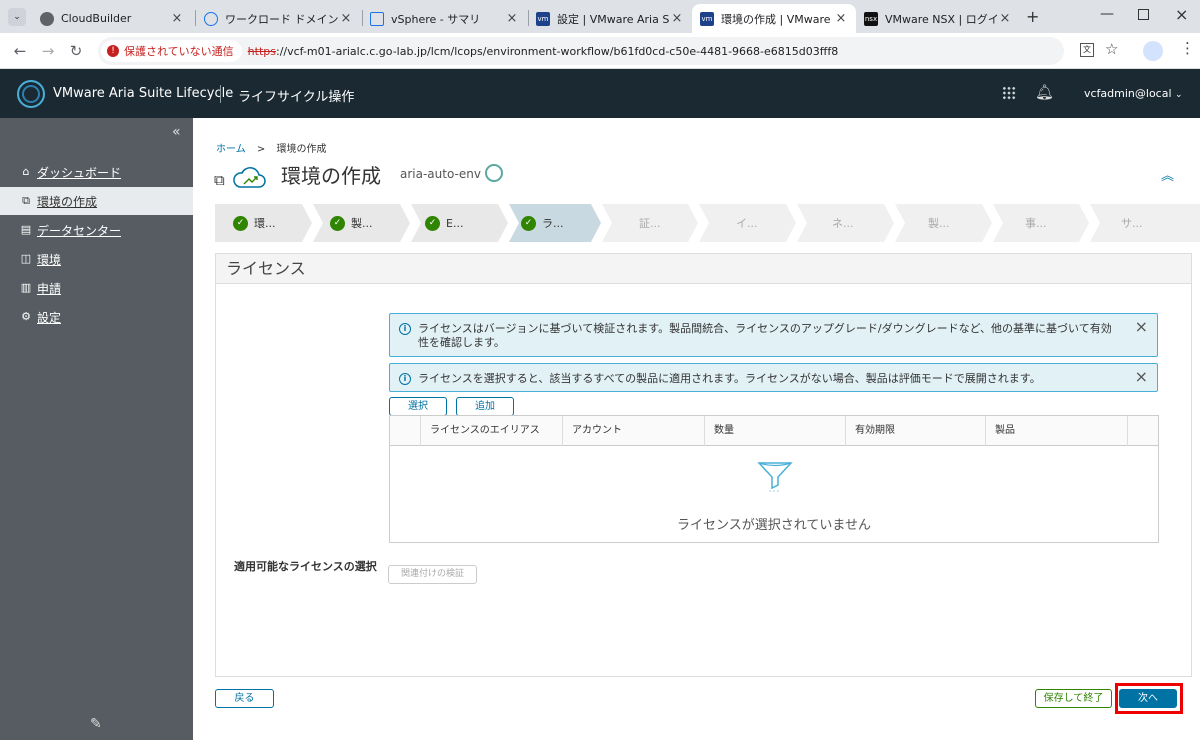 The image size is (1200, 740). Describe the element at coordinates (633, 431) in the screenshot. I see `column-header-account: アカウント` at that location.